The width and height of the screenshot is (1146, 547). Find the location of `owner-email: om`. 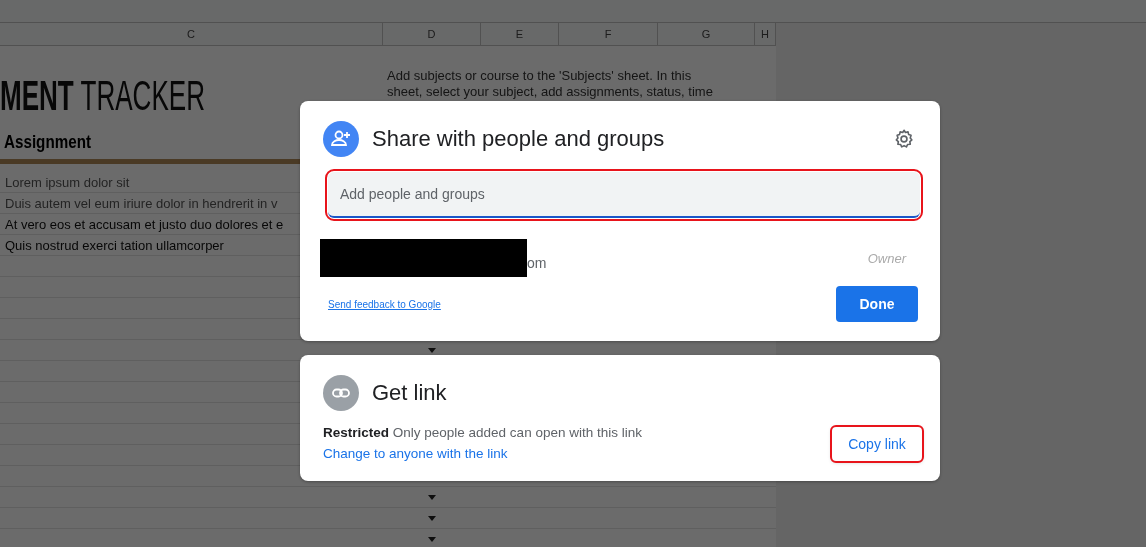

owner-email: om is located at coordinates (537, 264).